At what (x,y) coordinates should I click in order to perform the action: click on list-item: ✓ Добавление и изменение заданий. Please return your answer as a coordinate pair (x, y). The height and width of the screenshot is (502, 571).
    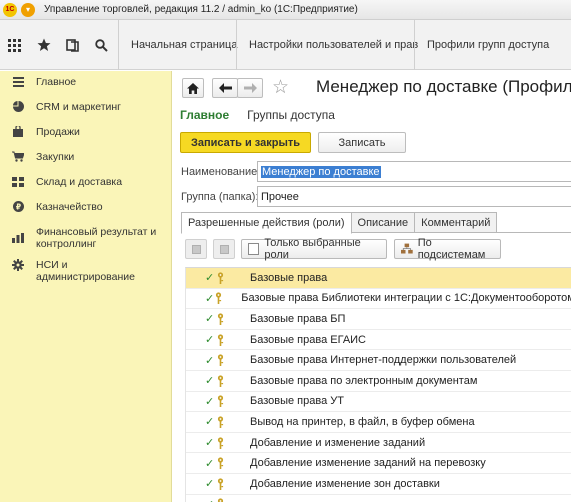
    Looking at the image, I should click on (378, 443).